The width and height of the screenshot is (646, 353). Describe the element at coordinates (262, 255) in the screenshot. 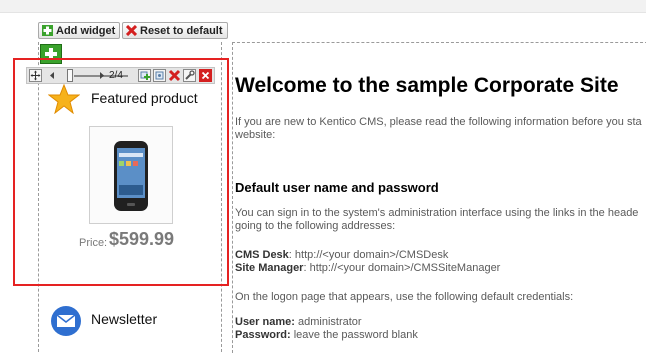

I see `cms-desk-label: CMS Desk` at that location.